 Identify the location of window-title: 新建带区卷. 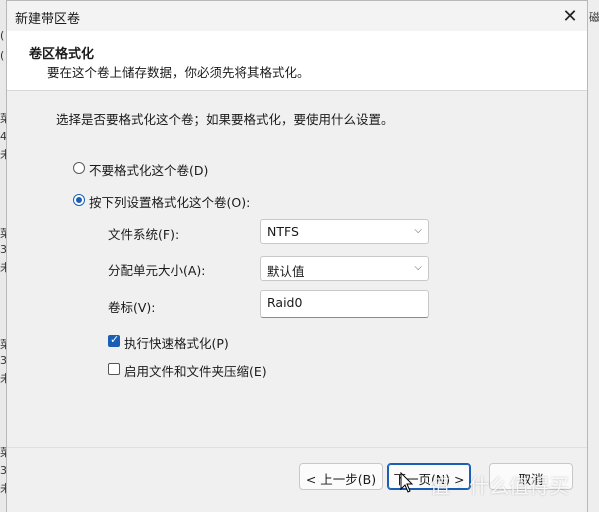
(48, 19).